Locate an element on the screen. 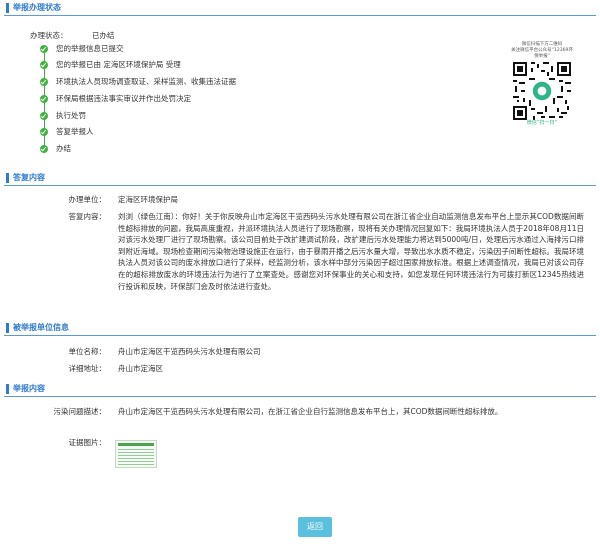  section-title: 举报办理状态 is located at coordinates (33, 8).